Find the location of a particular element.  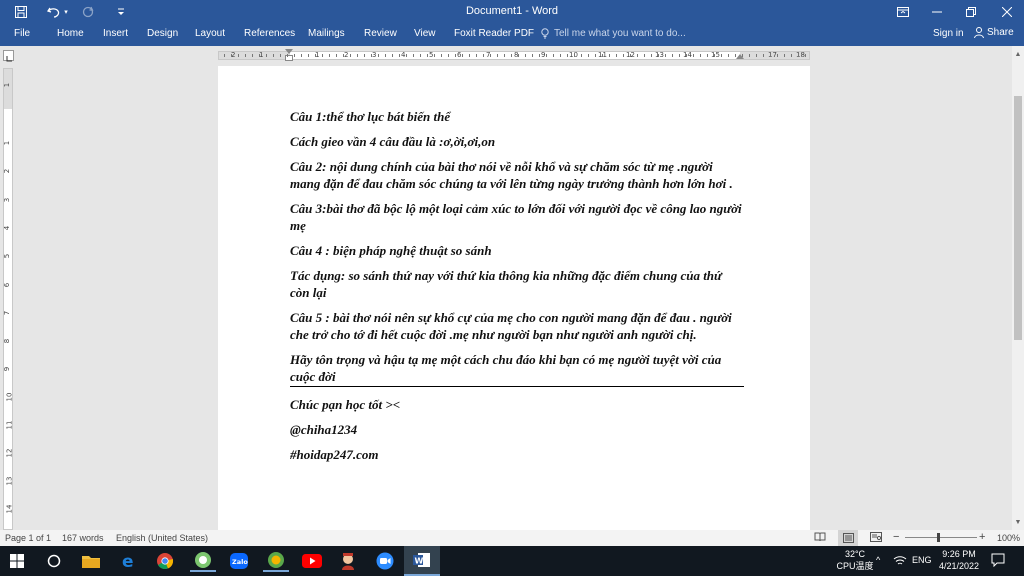

zoom-out-icon: − is located at coordinates (896, 537).